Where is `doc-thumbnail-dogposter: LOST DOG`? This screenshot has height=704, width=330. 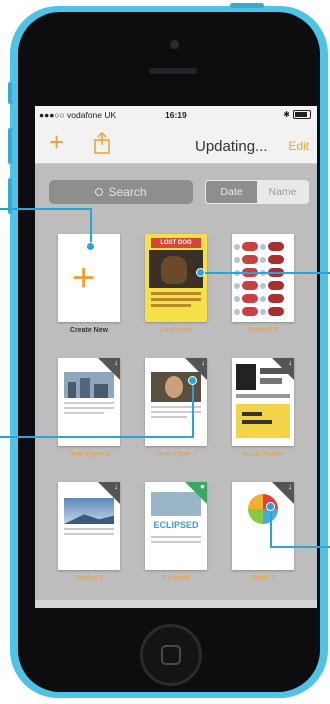 doc-thumbnail-dogposter: LOST DOG is located at coordinates (176, 278).